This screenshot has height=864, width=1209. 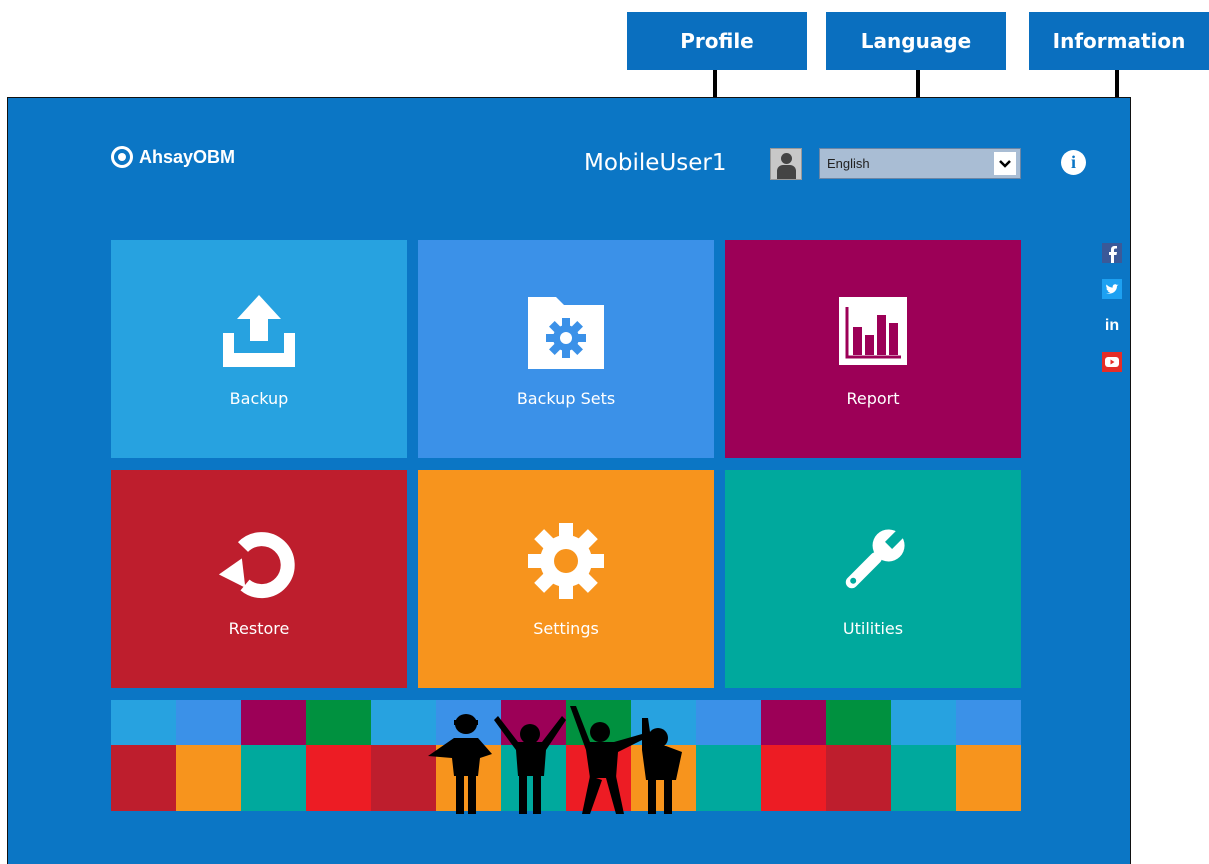 I want to click on restore-icon, so click(x=259, y=561).